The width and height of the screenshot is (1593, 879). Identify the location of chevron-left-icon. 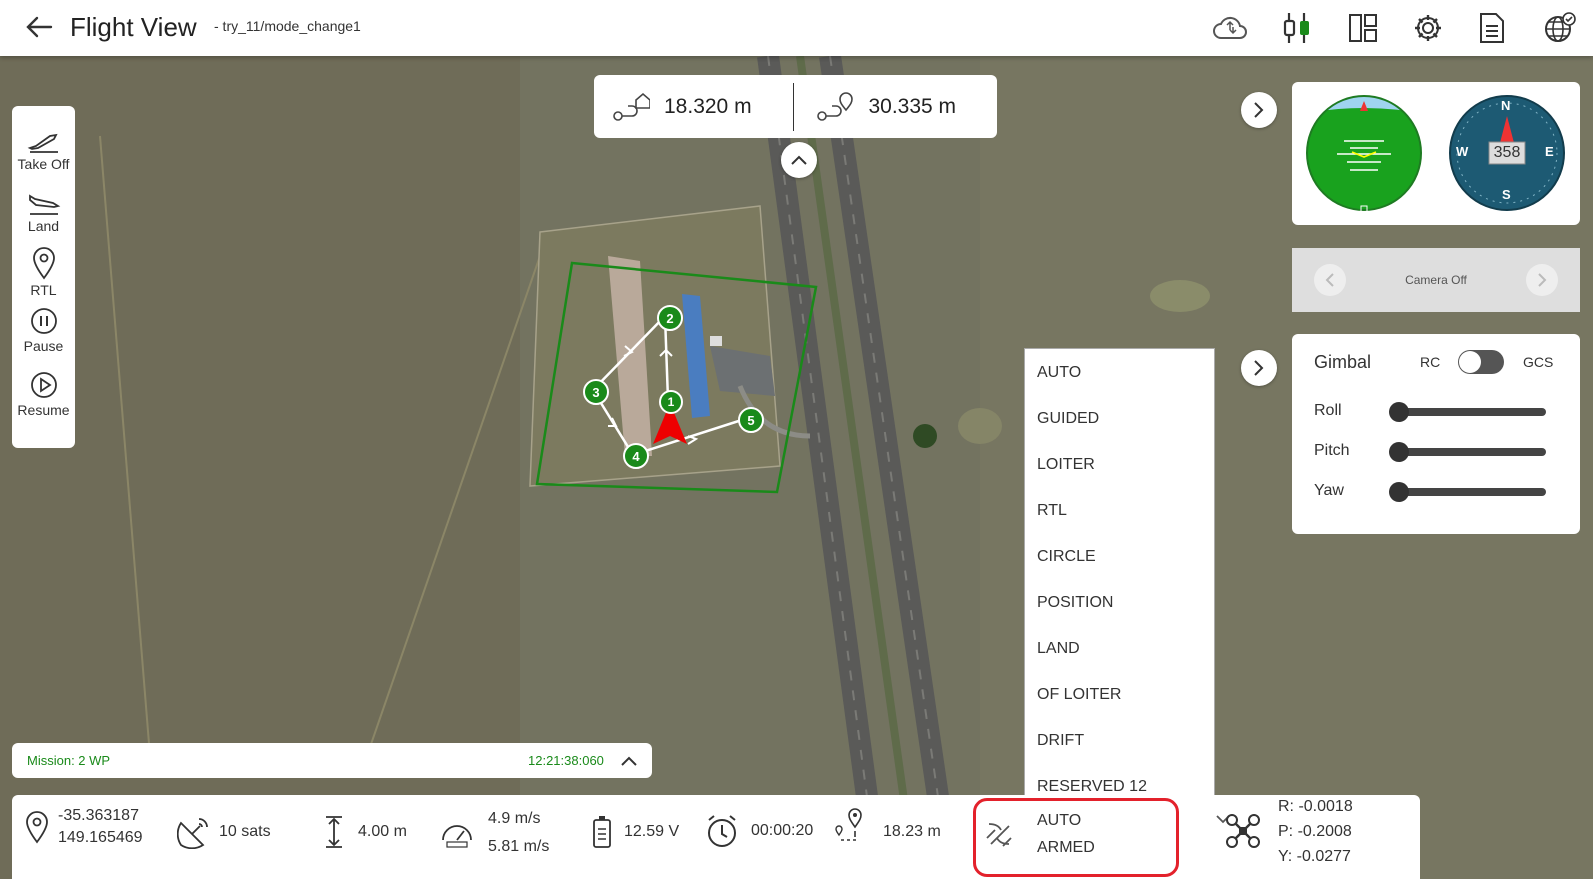
(1329, 280).